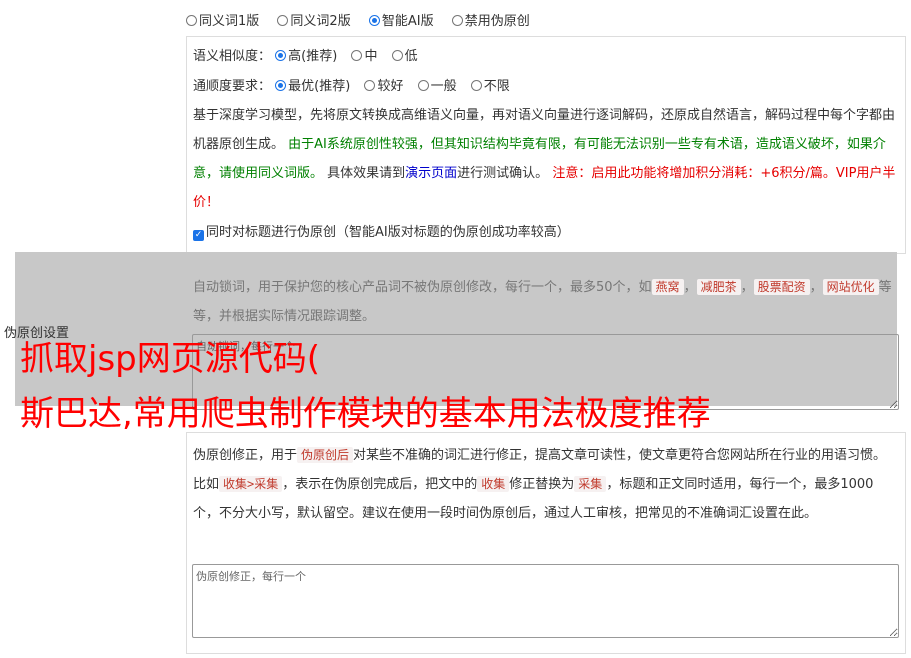  Describe the element at coordinates (437, 87) in the screenshot. I see `fluency-option-normal: 一般` at that location.